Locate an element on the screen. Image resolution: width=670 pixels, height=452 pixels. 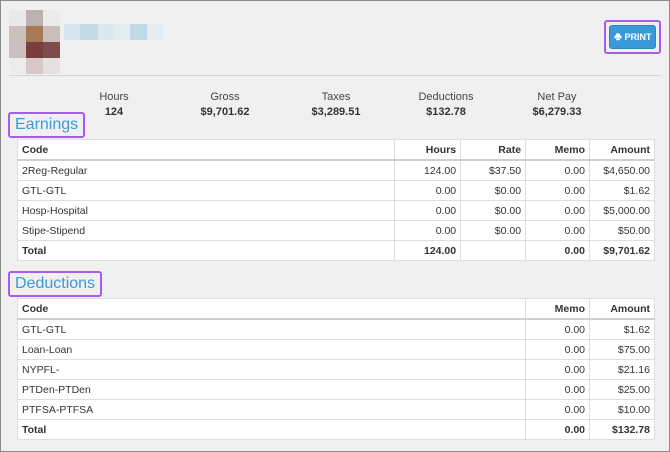
total-hours: 124.00 is located at coordinates (428, 250).